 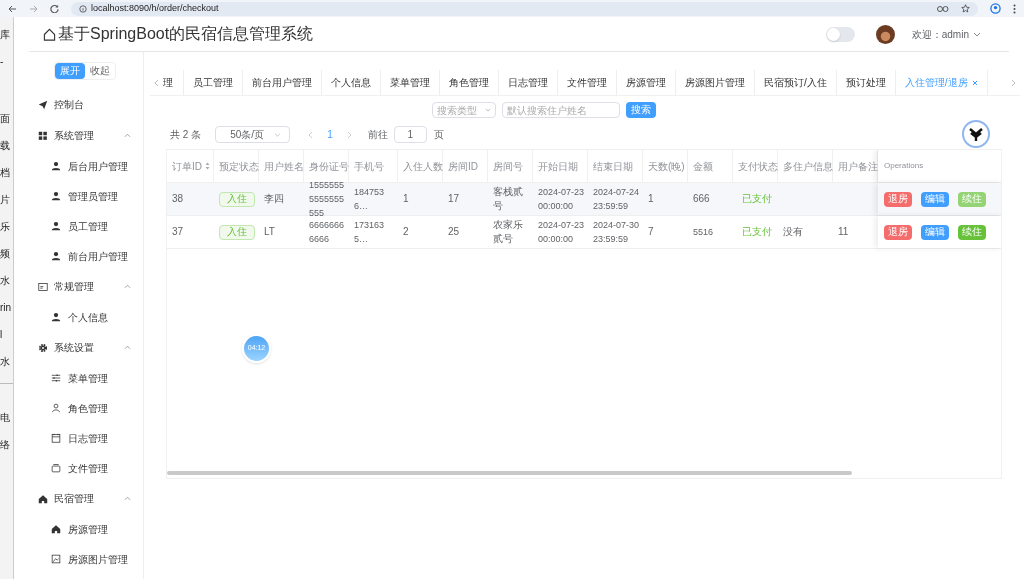 I want to click on settings-icon, so click(x=43, y=347).